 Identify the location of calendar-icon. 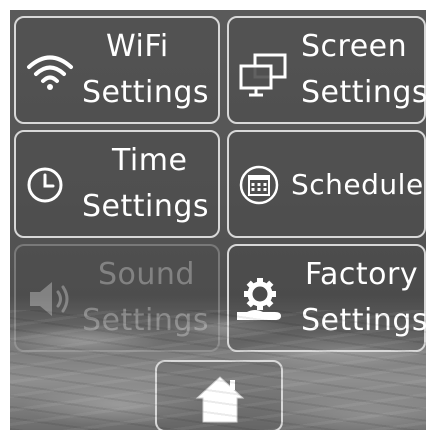
(259, 185).